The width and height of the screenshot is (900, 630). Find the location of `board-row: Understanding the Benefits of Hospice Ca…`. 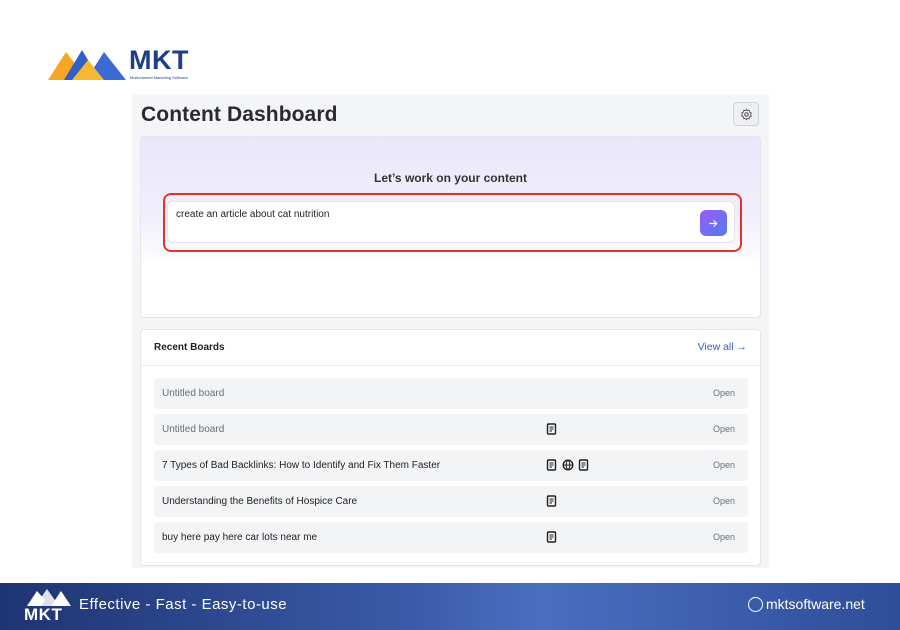

board-row: Understanding the Benefits of Hospice Ca… is located at coordinates (451, 501).